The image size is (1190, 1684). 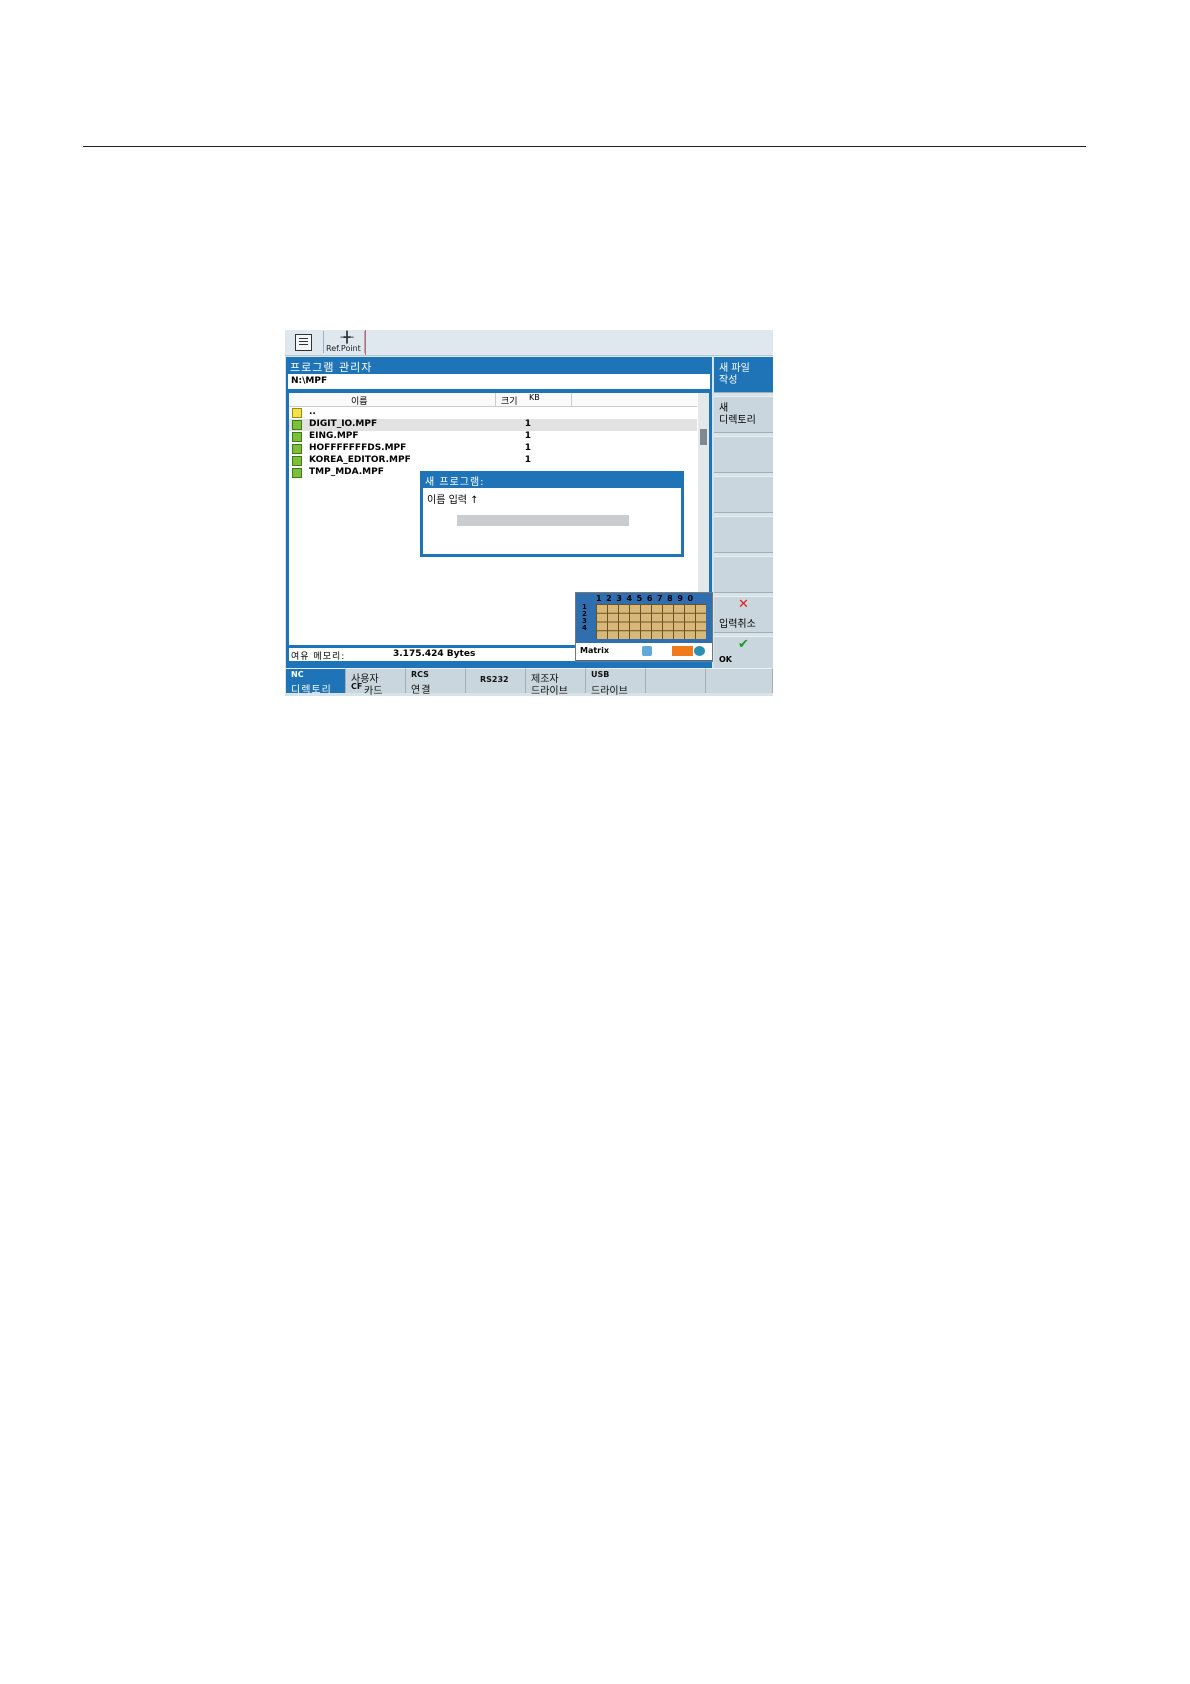 I want to click on softkey-label: OK, so click(x=725, y=659).